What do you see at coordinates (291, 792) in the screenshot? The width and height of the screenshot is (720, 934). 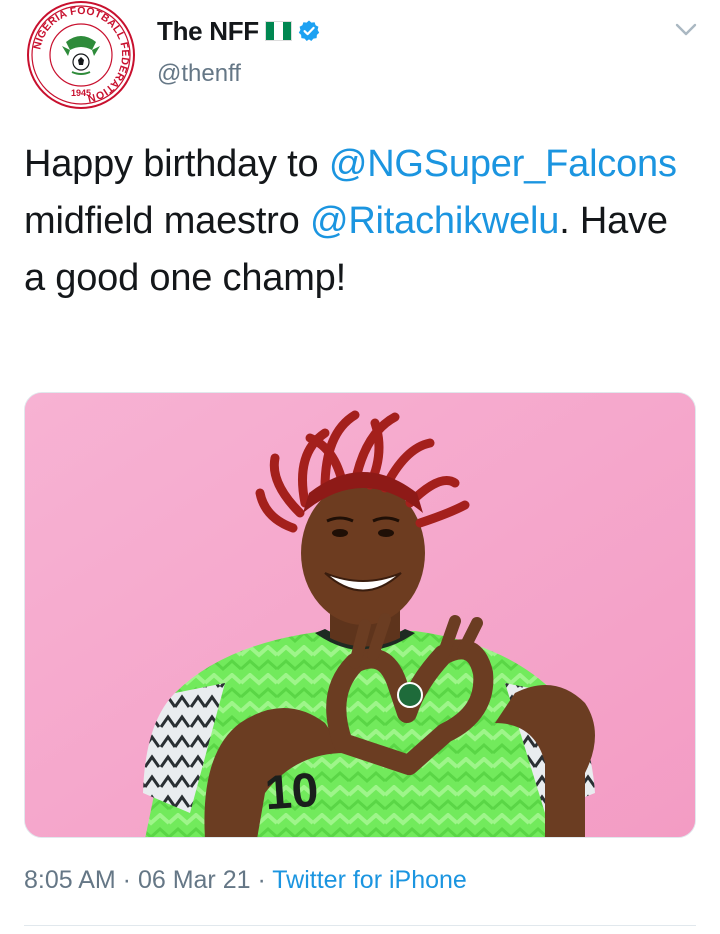 I see `jersey-number: 10` at bounding box center [291, 792].